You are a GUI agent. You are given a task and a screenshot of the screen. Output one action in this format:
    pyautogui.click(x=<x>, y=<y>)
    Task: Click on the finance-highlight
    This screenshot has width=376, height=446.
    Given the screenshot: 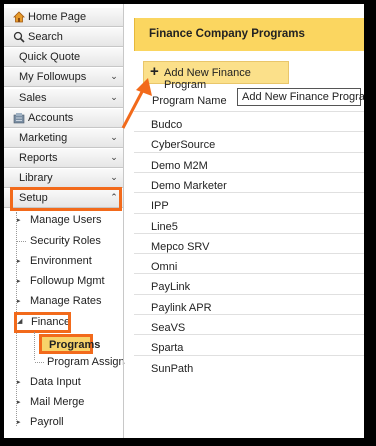 What is the action you would take?
    pyautogui.click(x=42, y=322)
    